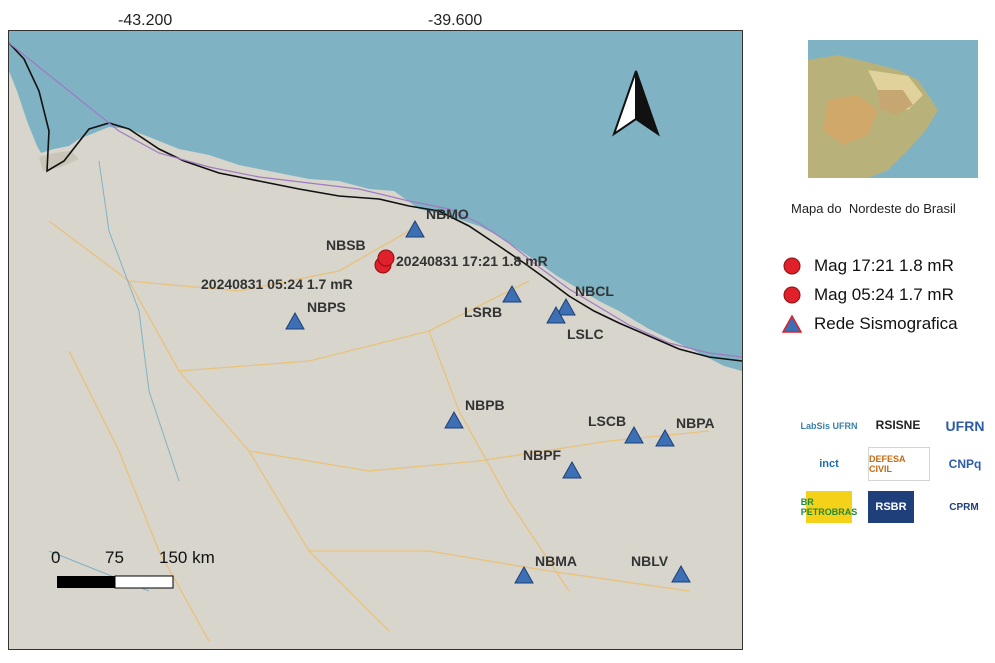  What do you see at coordinates (447, 214) in the screenshot?
I see `station-label-nbmo: NBMO` at bounding box center [447, 214].